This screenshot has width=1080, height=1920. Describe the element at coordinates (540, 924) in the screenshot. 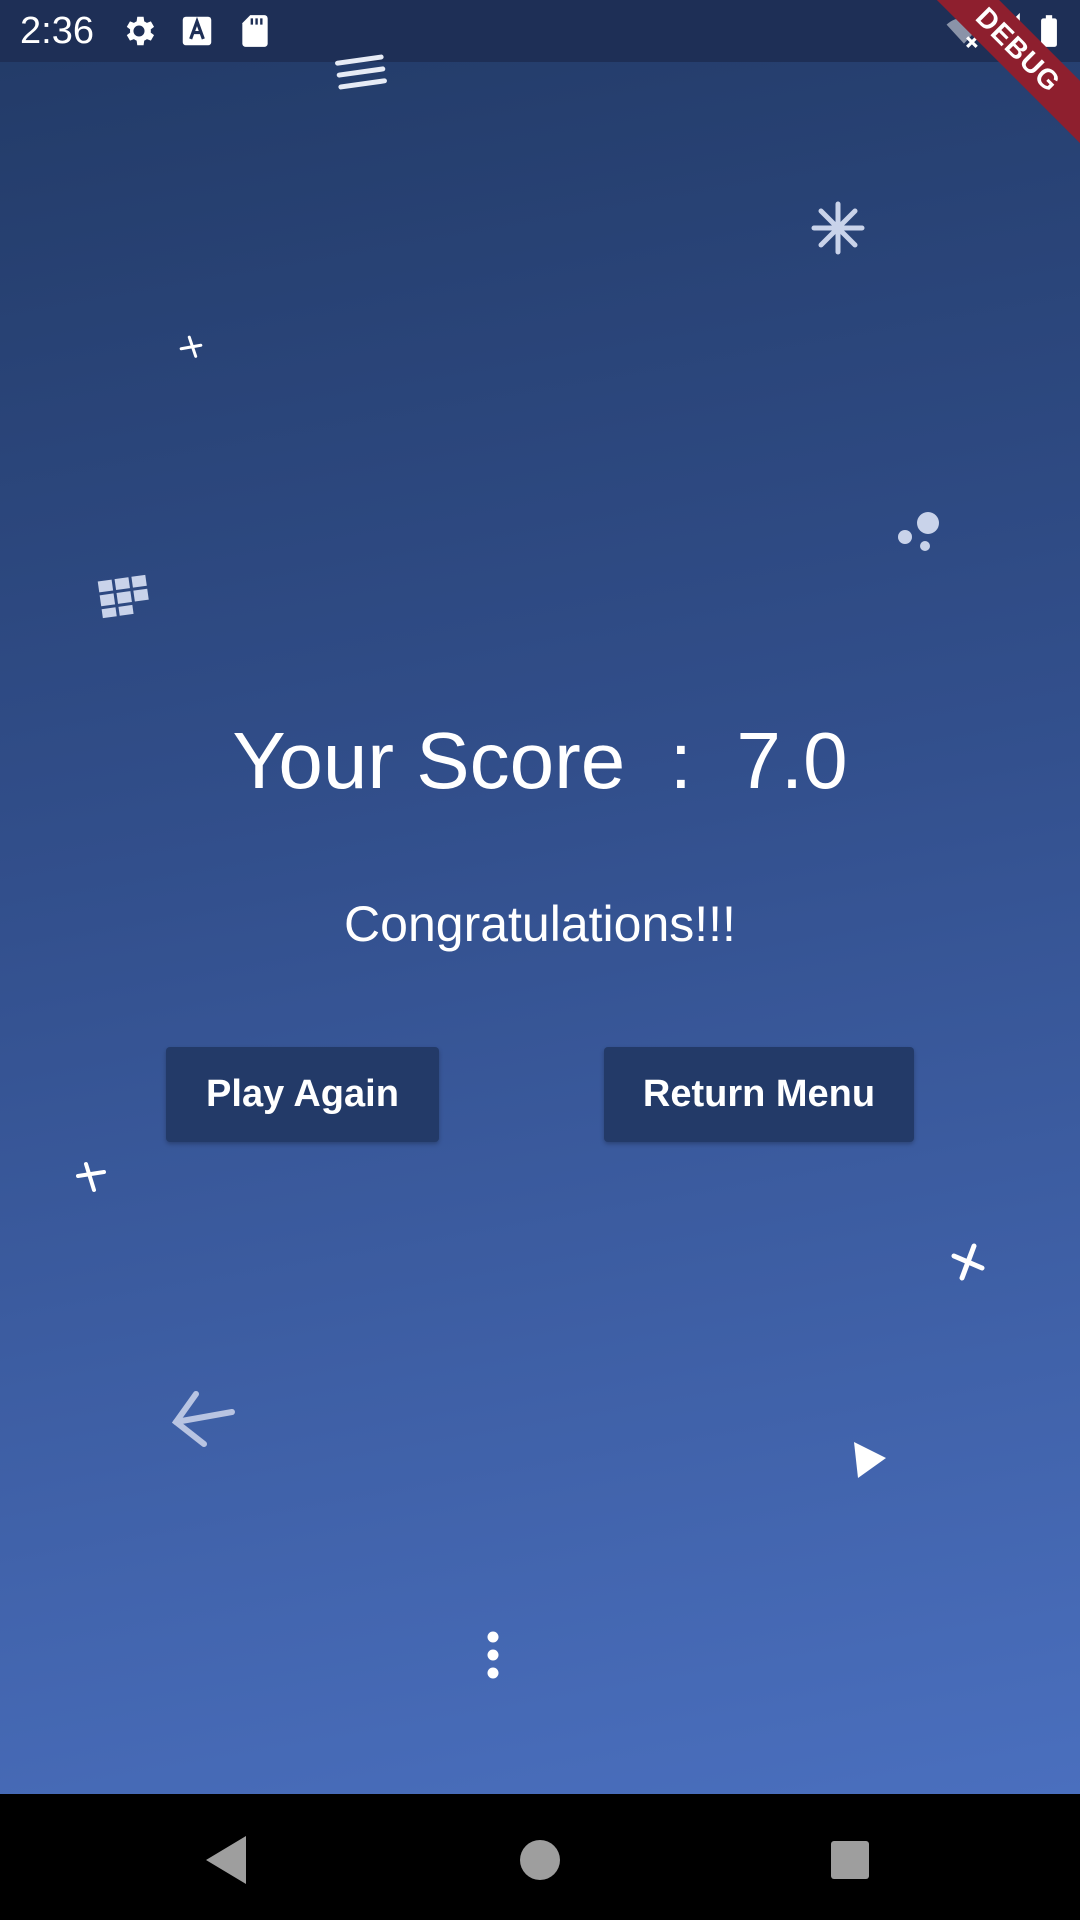

I see `congratulations-message: Congratulations!!!` at that location.